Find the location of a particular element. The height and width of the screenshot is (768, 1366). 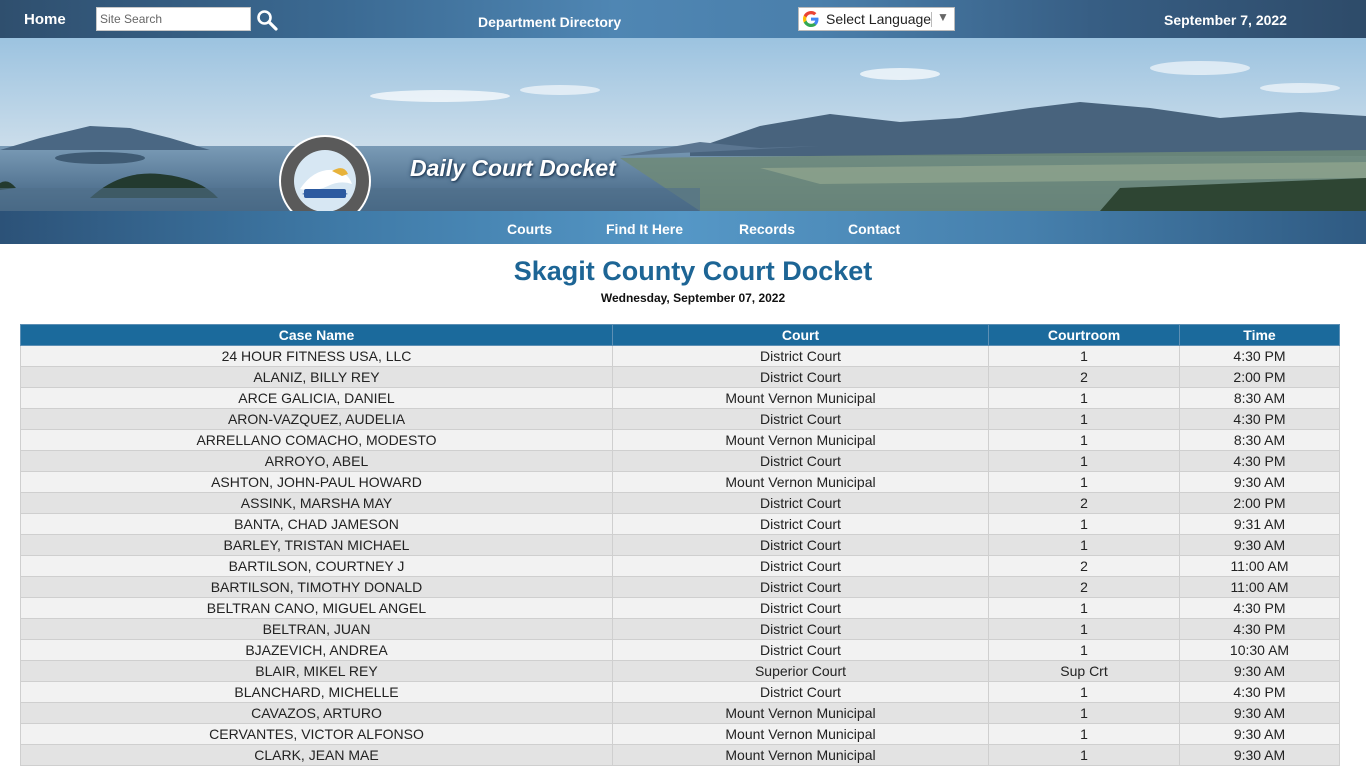

courtroom-cell: Sup Crt is located at coordinates (1084, 671).